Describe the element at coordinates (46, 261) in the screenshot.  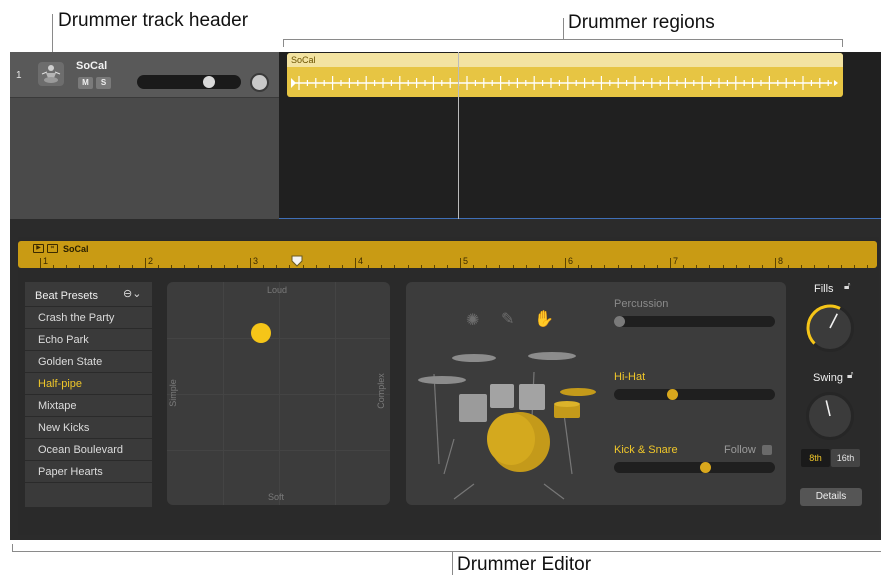
I see `ruler-bar-number: 1` at that location.